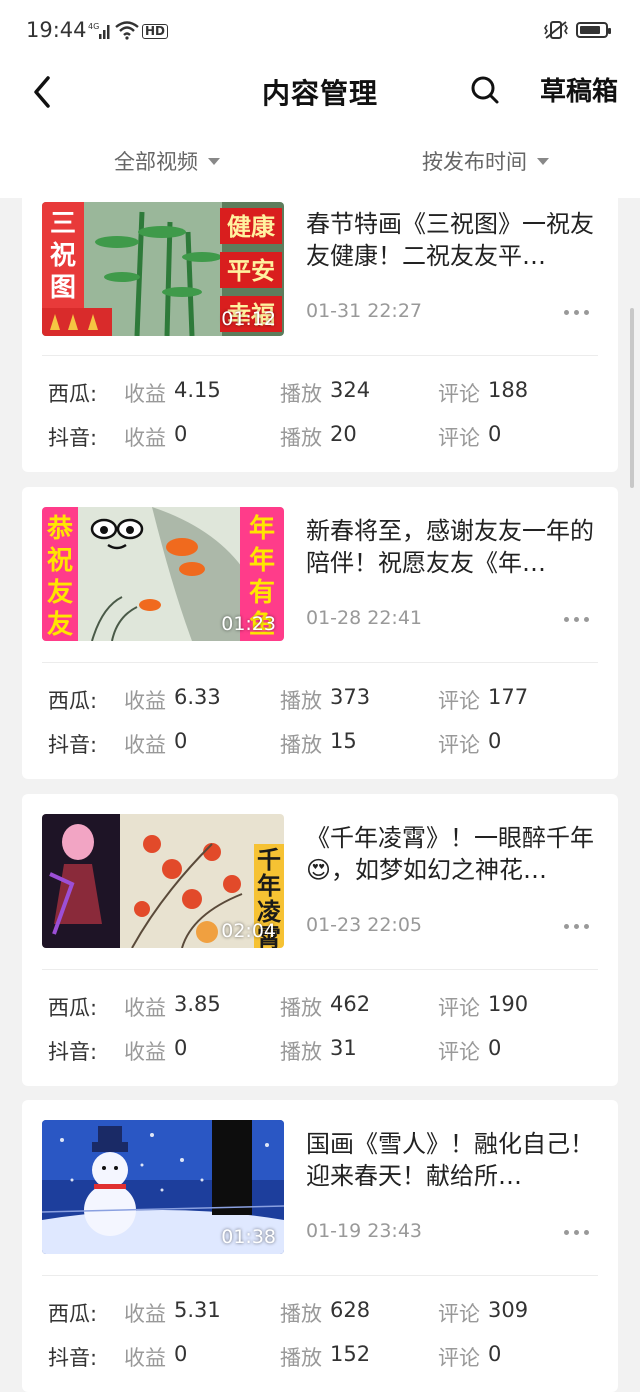 The height and width of the screenshot is (1392, 640). What do you see at coordinates (60, 625) in the screenshot?
I see `thumb-left-char-4: 友` at bounding box center [60, 625].